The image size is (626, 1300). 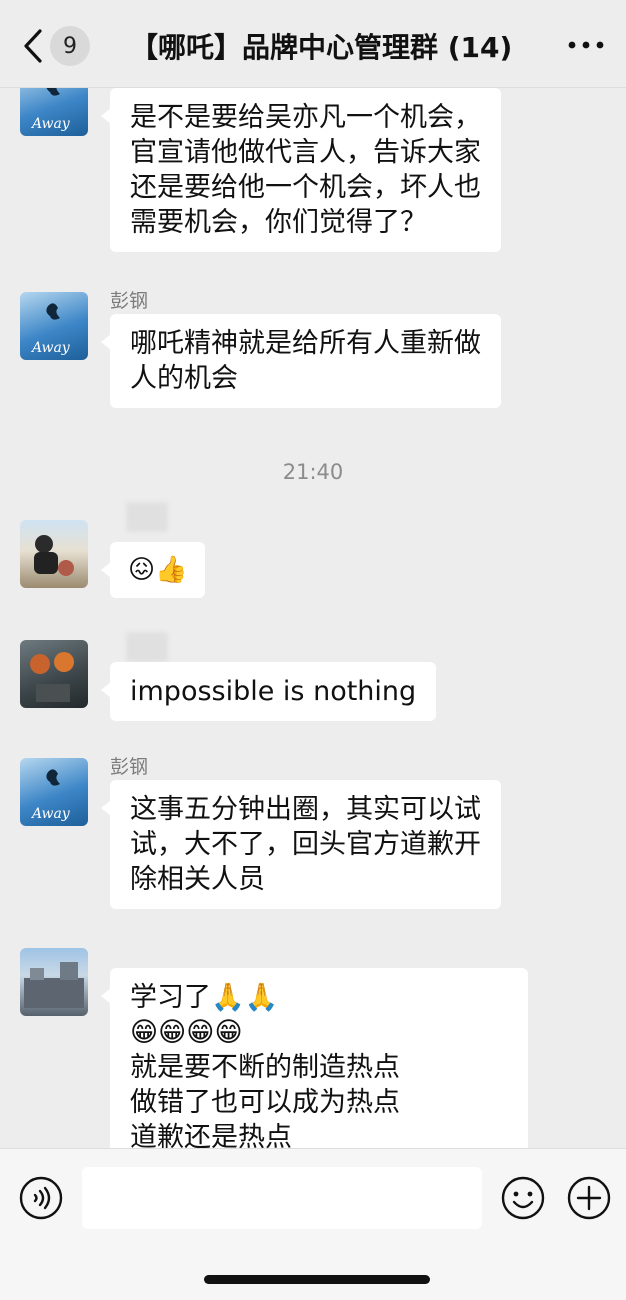 What do you see at coordinates (171, 570) in the screenshot?
I see `emoji: 👍` at bounding box center [171, 570].